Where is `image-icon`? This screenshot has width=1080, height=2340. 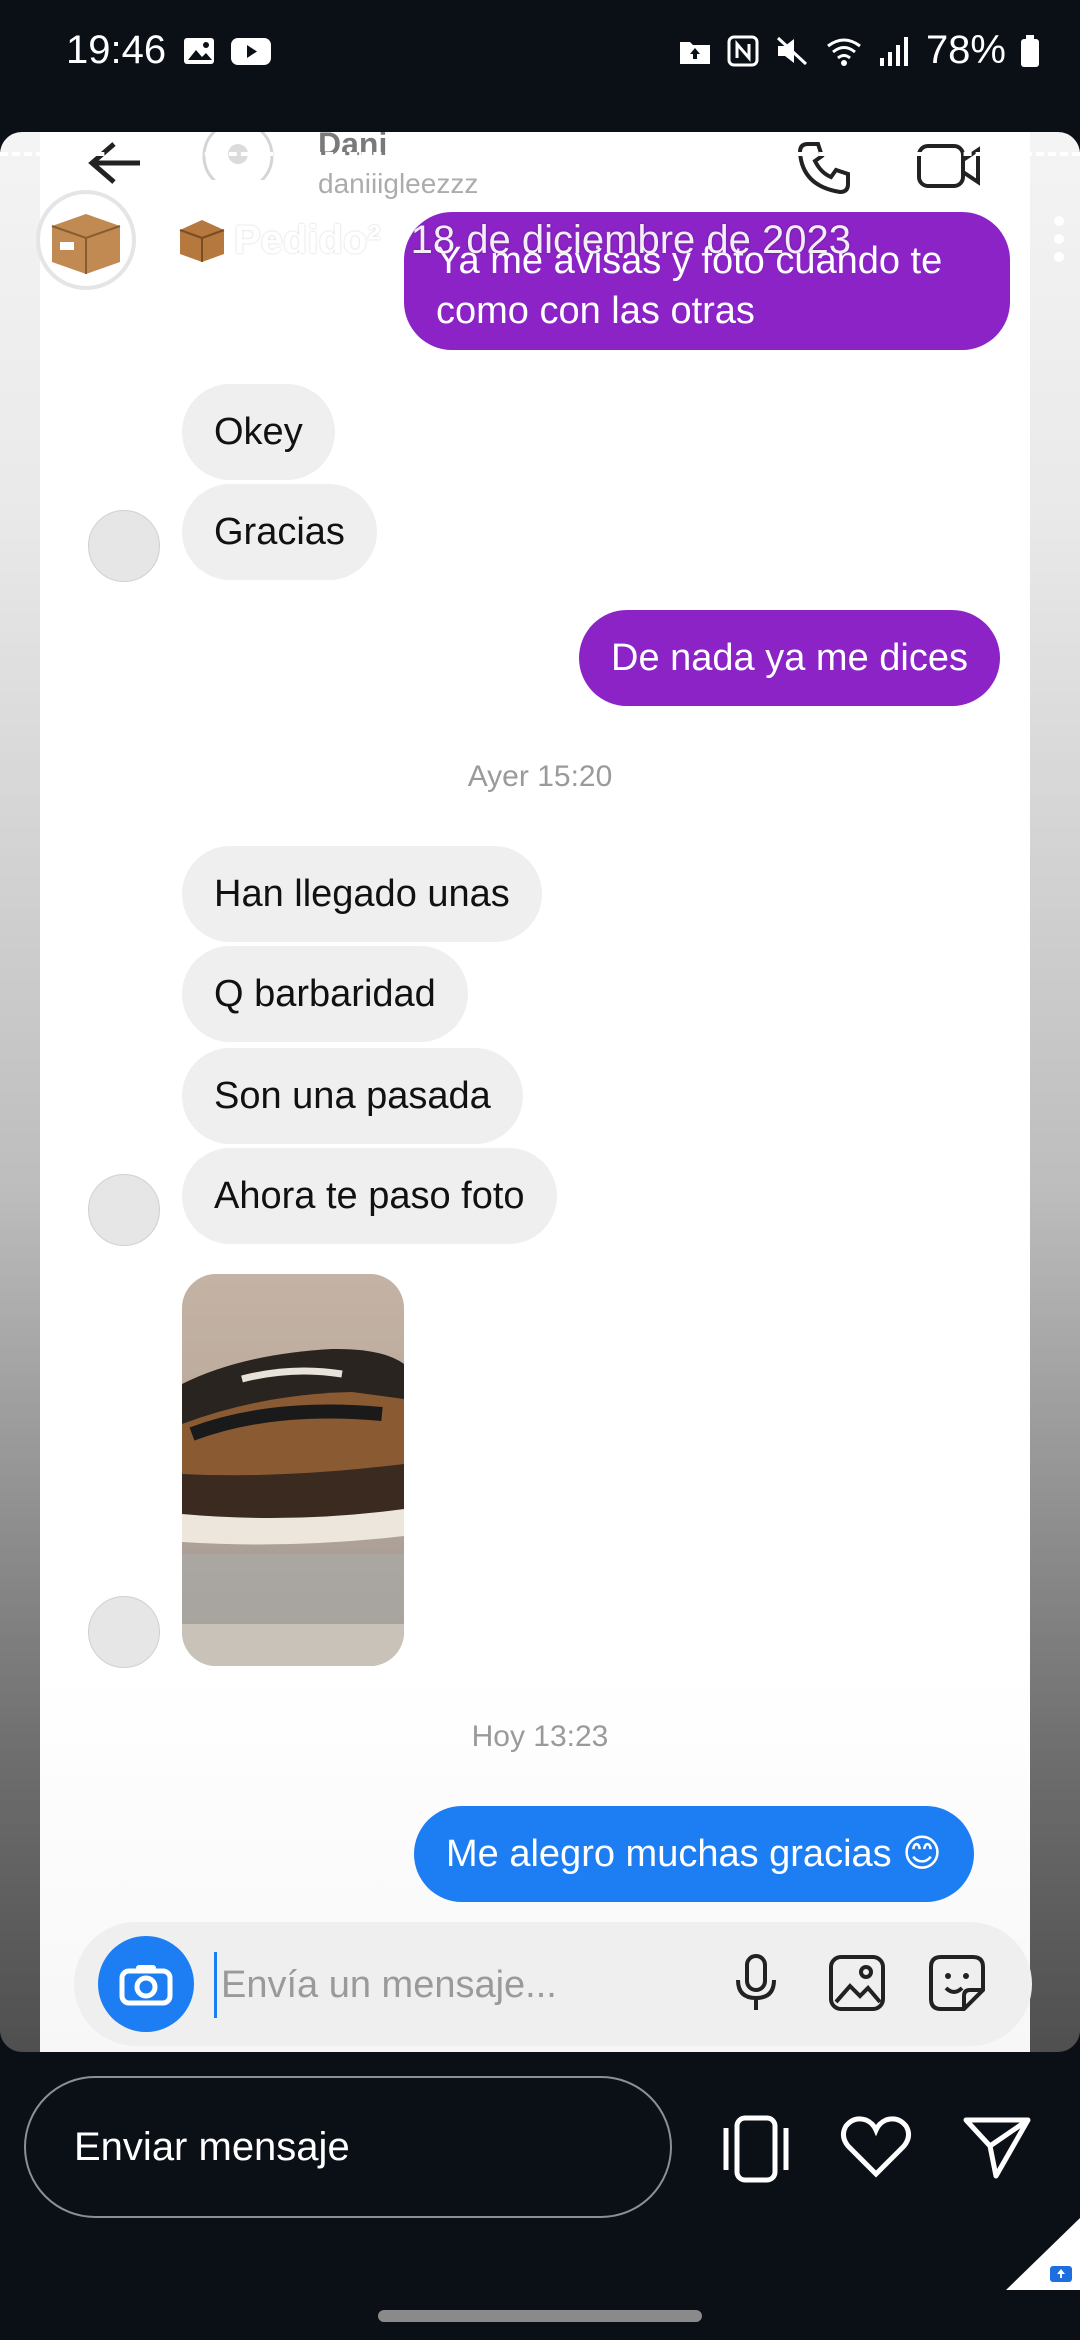 image-icon is located at coordinates (199, 51).